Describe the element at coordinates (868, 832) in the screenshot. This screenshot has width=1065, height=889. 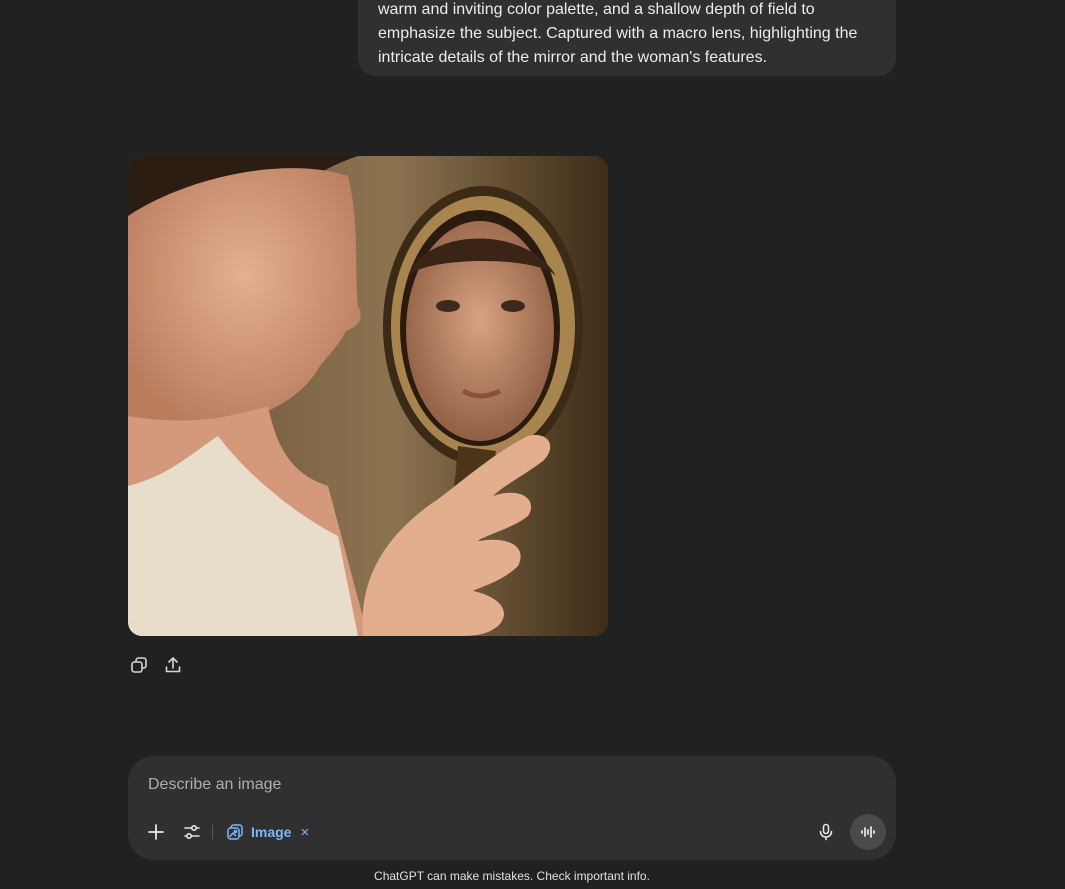
I see `voice-mode-icon` at that location.